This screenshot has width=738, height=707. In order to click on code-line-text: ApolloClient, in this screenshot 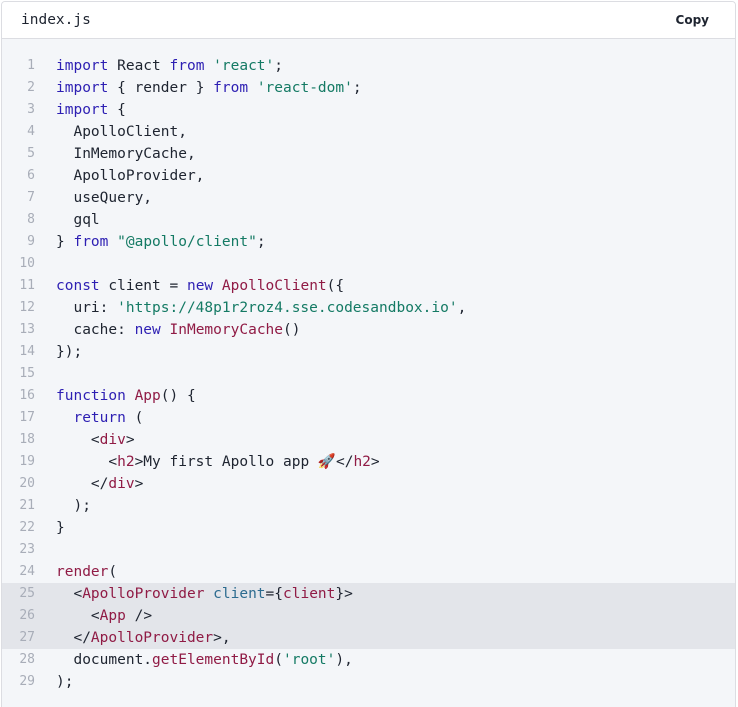, I will do `click(121, 132)`.